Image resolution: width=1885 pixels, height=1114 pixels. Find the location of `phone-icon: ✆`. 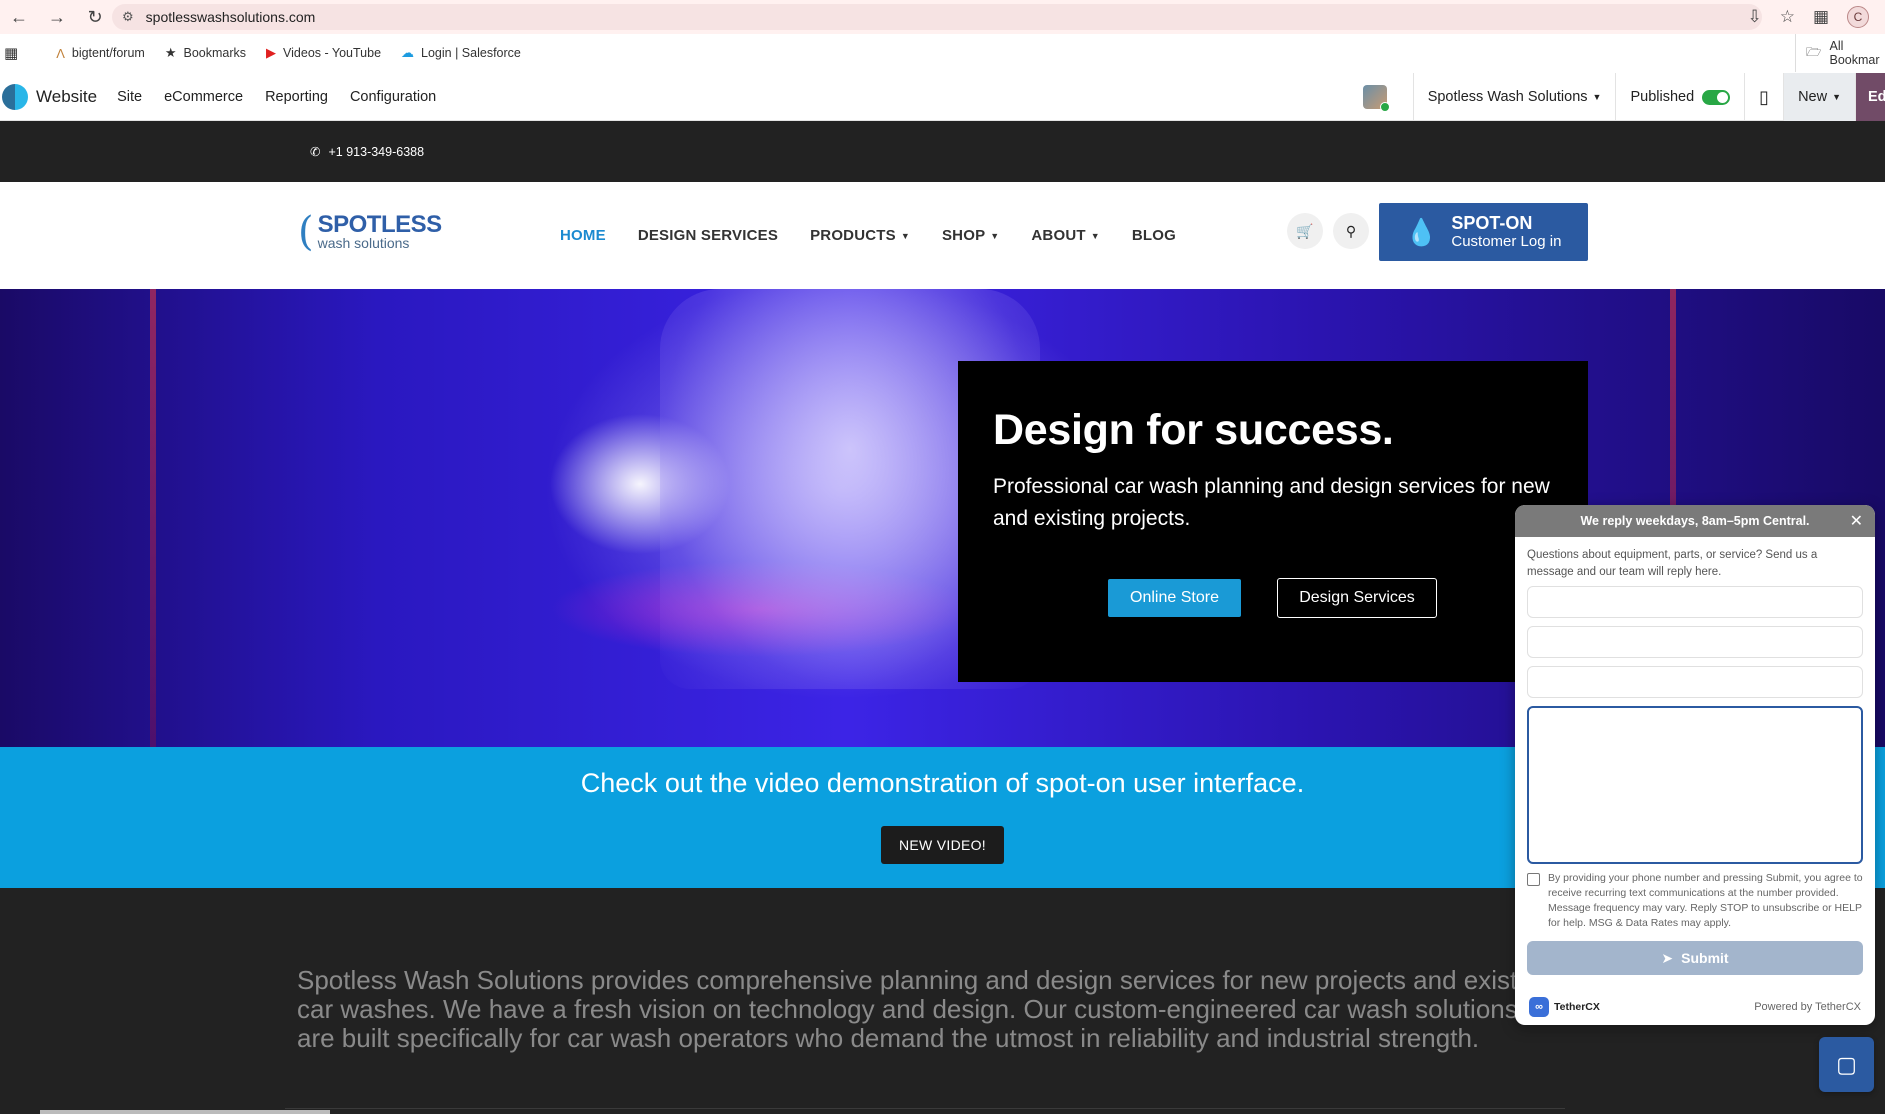

phone-icon: ✆ is located at coordinates (315, 152).